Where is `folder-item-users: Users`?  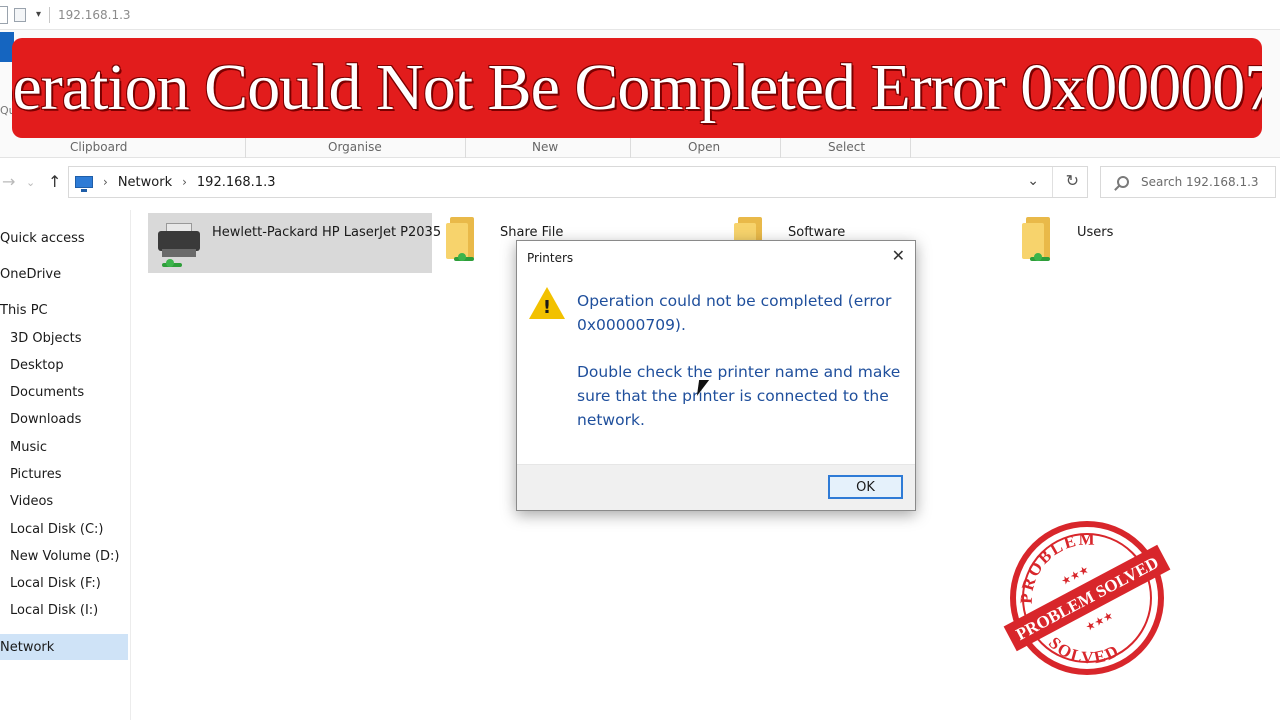
folder-item-users: Users is located at coordinates (1088, 243).